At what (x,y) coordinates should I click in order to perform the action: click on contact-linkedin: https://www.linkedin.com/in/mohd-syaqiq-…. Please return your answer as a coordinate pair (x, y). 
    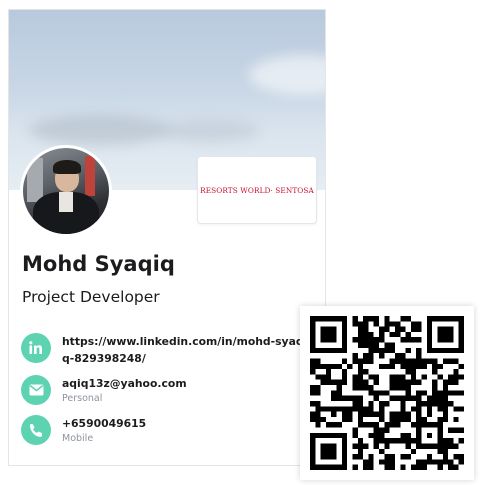
    Looking at the image, I should click on (165, 350).